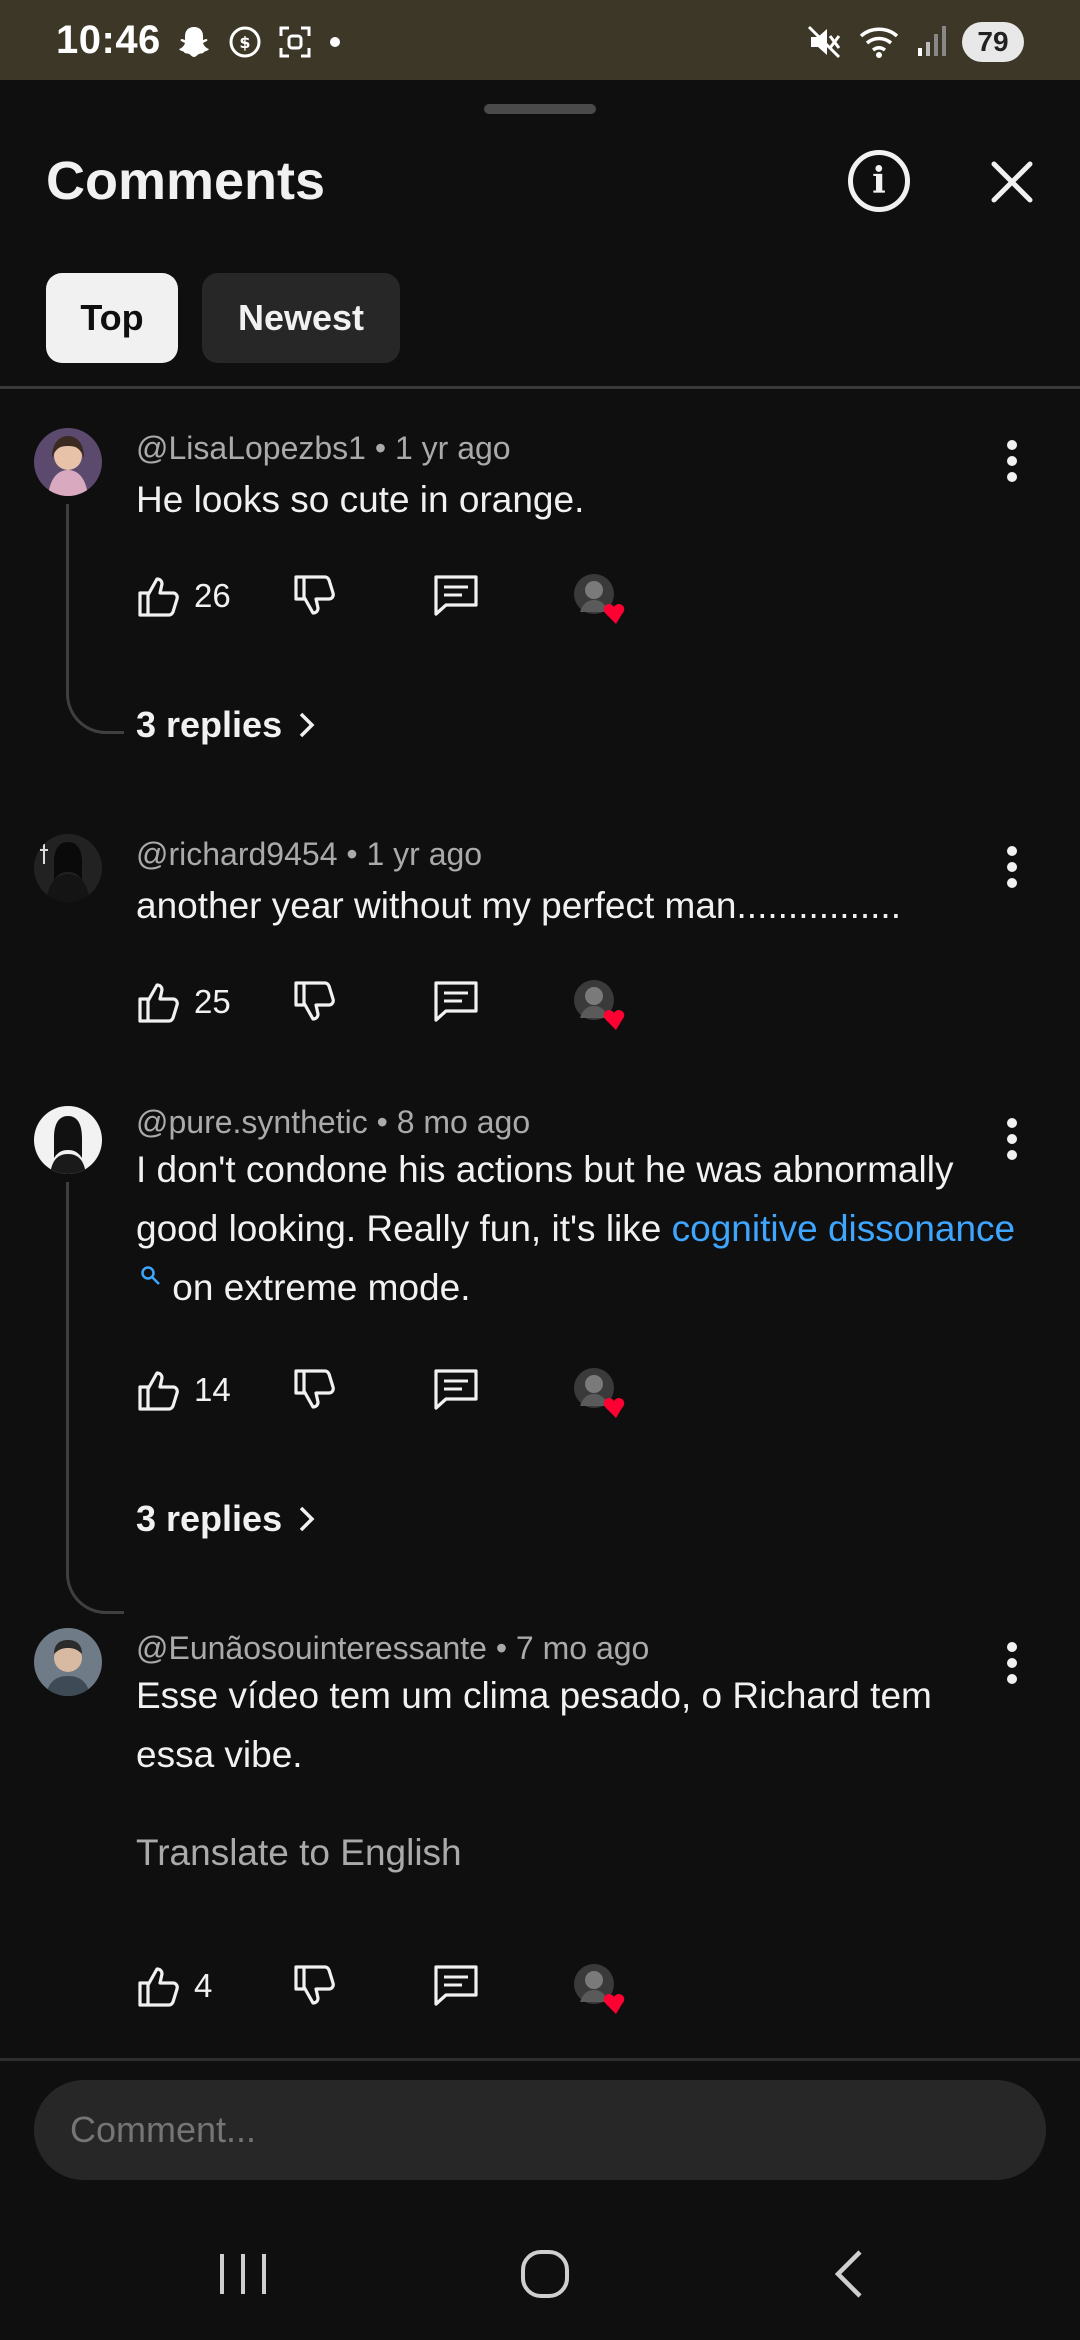  Describe the element at coordinates (333, 1122) in the screenshot. I see `comment-author-meta: @pure.synthetic • 8 mo ago` at that location.